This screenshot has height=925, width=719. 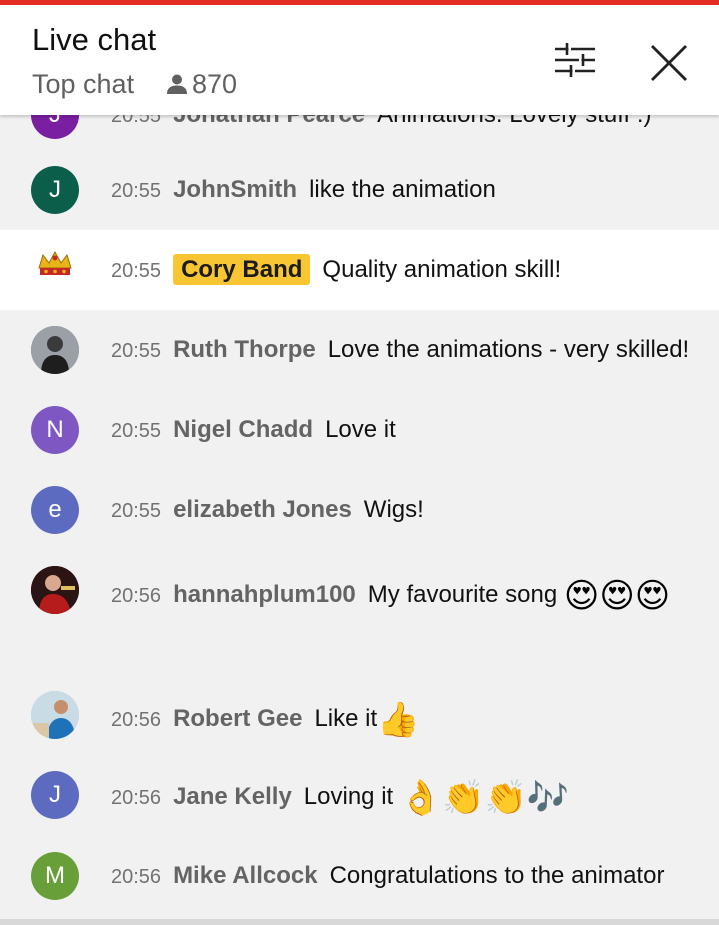 I want to click on chat-message: J 20:56 Jane Kelly Loving it 👌👏👏🎶, so click(x=359, y=805).